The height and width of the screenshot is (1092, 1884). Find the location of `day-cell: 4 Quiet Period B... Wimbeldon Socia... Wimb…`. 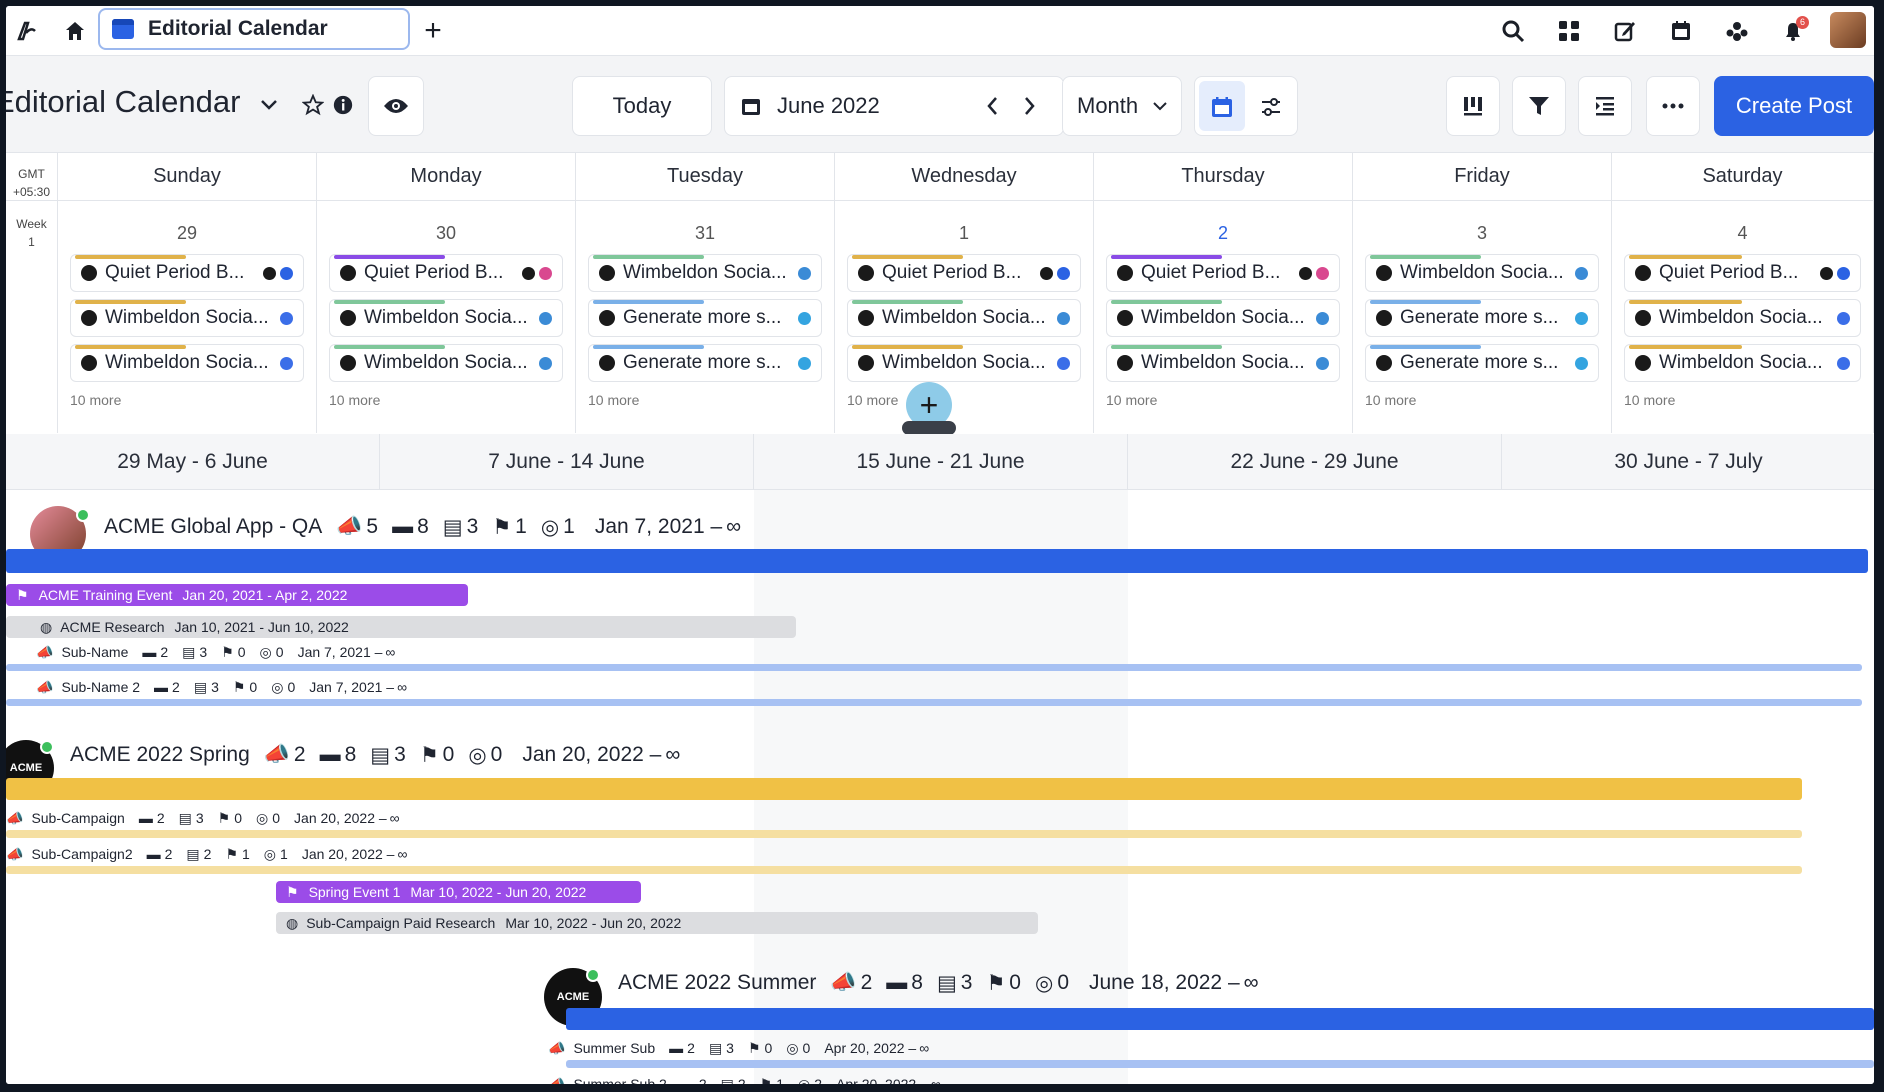

day-cell: 4 Quiet Period B... Wimbeldon Socia... Wimb… is located at coordinates (1743, 317).